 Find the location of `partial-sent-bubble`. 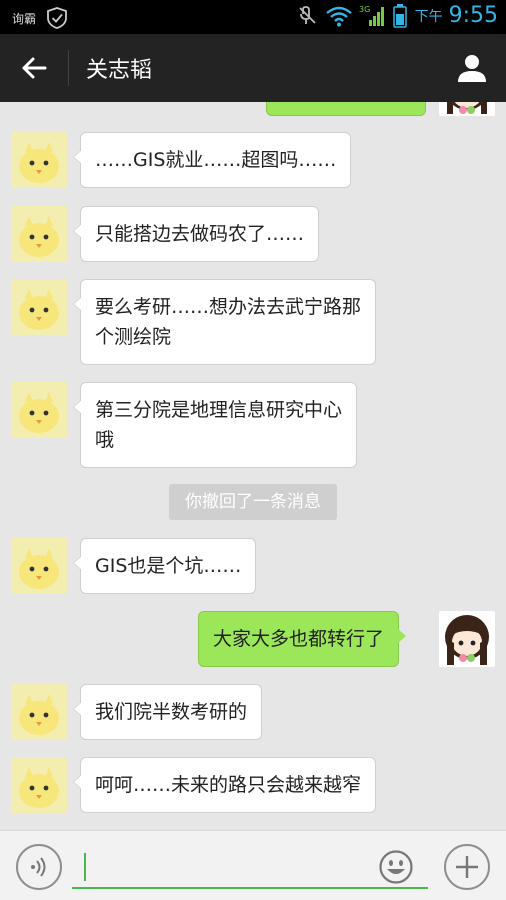

partial-sent-bubble is located at coordinates (346, 109).